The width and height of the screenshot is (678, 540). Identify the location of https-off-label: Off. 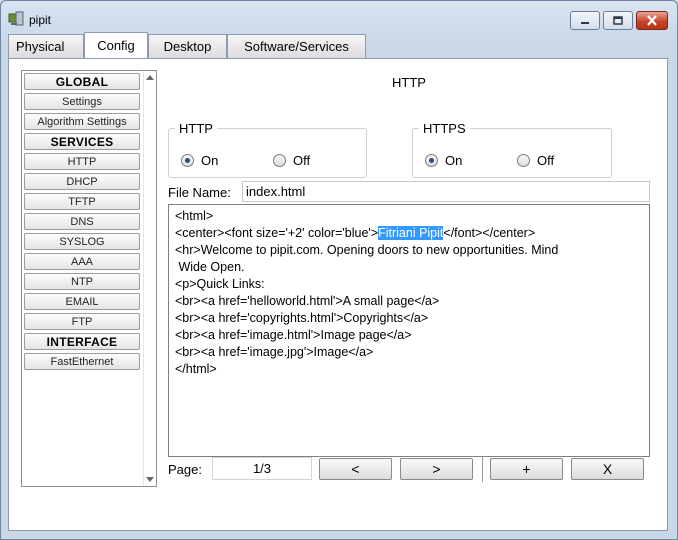
(546, 160).